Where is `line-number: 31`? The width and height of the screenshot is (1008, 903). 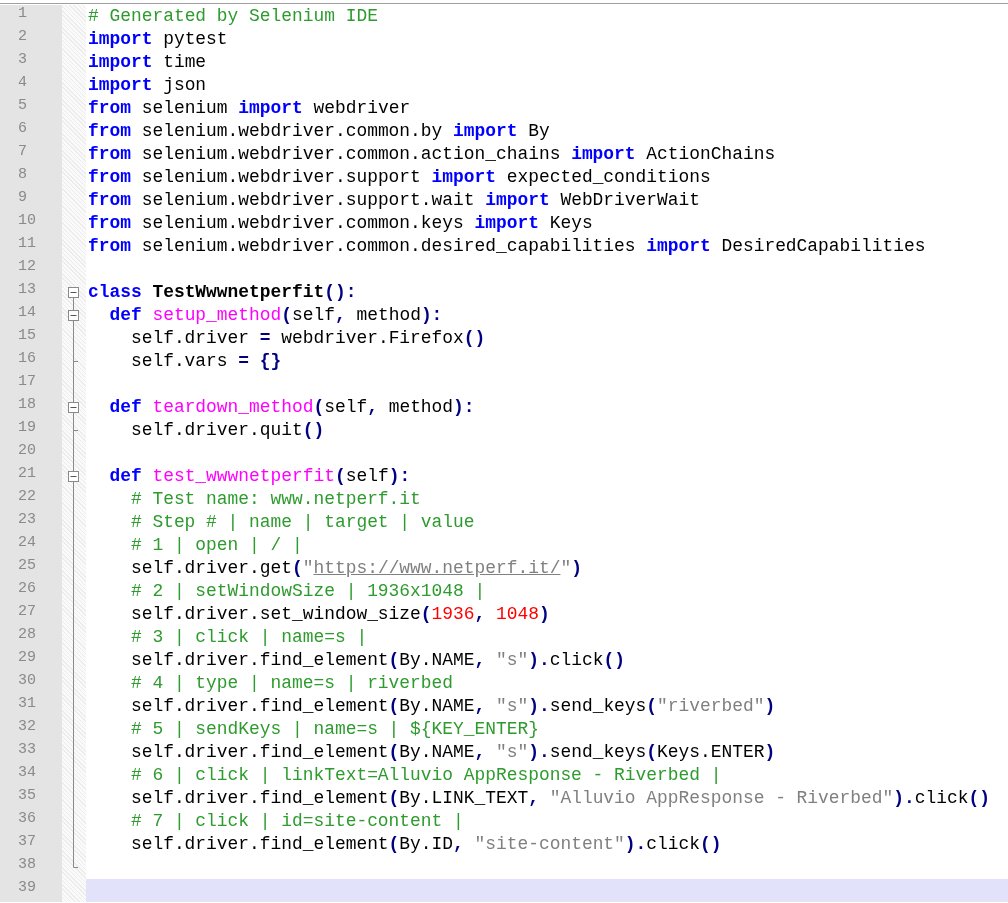 line-number: 31 is located at coordinates (27, 704).